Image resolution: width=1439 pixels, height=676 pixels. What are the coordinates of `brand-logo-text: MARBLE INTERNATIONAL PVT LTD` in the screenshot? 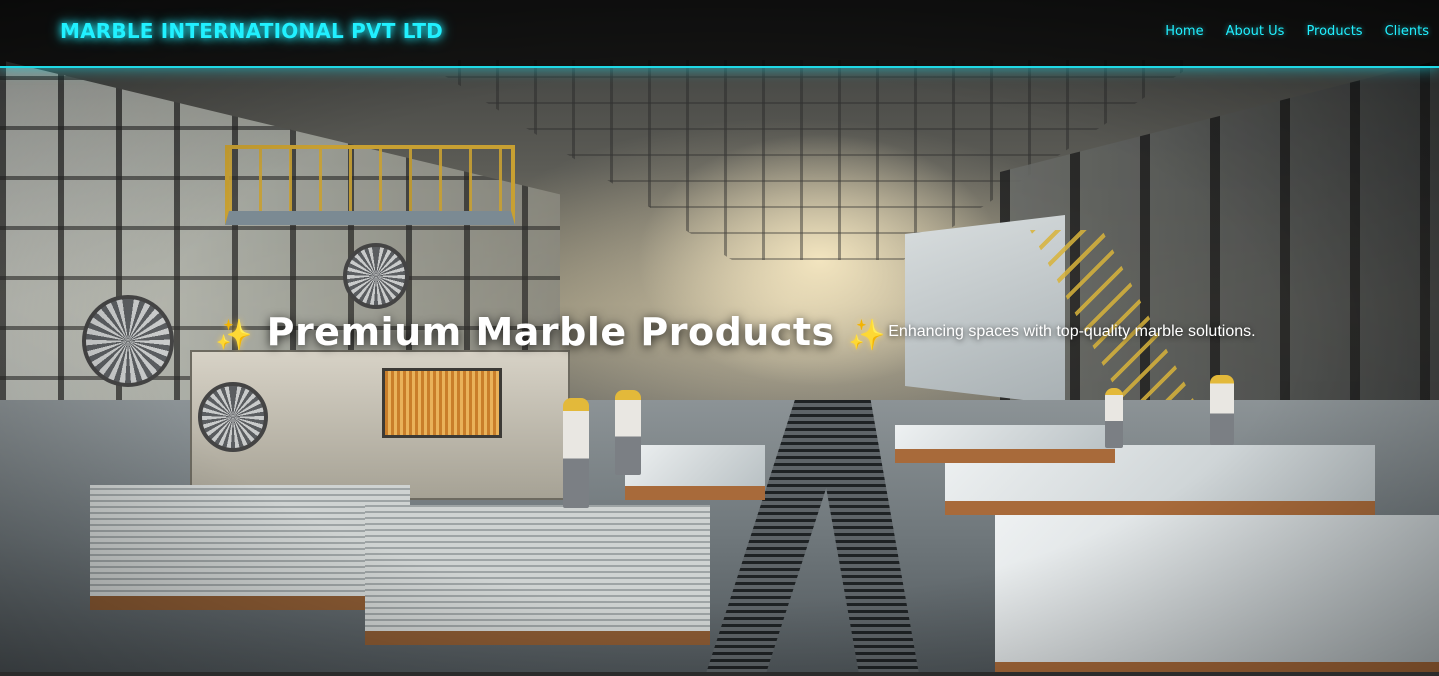 It's located at (251, 31).